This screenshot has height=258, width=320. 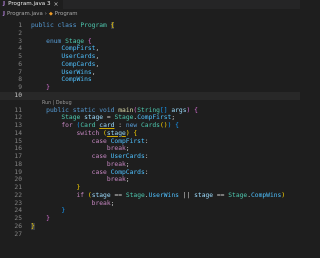 I want to click on chevron-right-icon: ›, so click(x=45, y=14).